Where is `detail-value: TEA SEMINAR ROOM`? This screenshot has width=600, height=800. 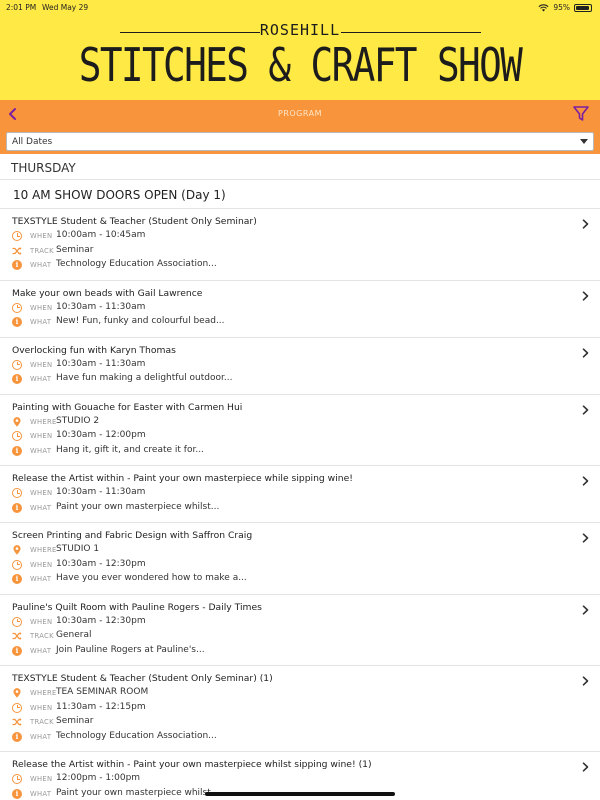
detail-value: TEA SEMINAR ROOM is located at coordinates (102, 692).